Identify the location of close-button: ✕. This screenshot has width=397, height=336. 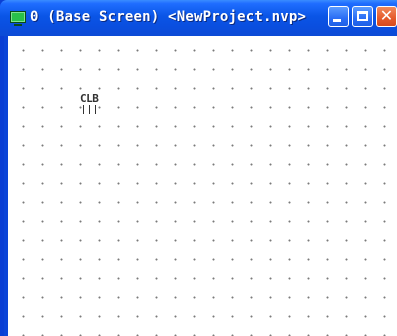
(386, 16).